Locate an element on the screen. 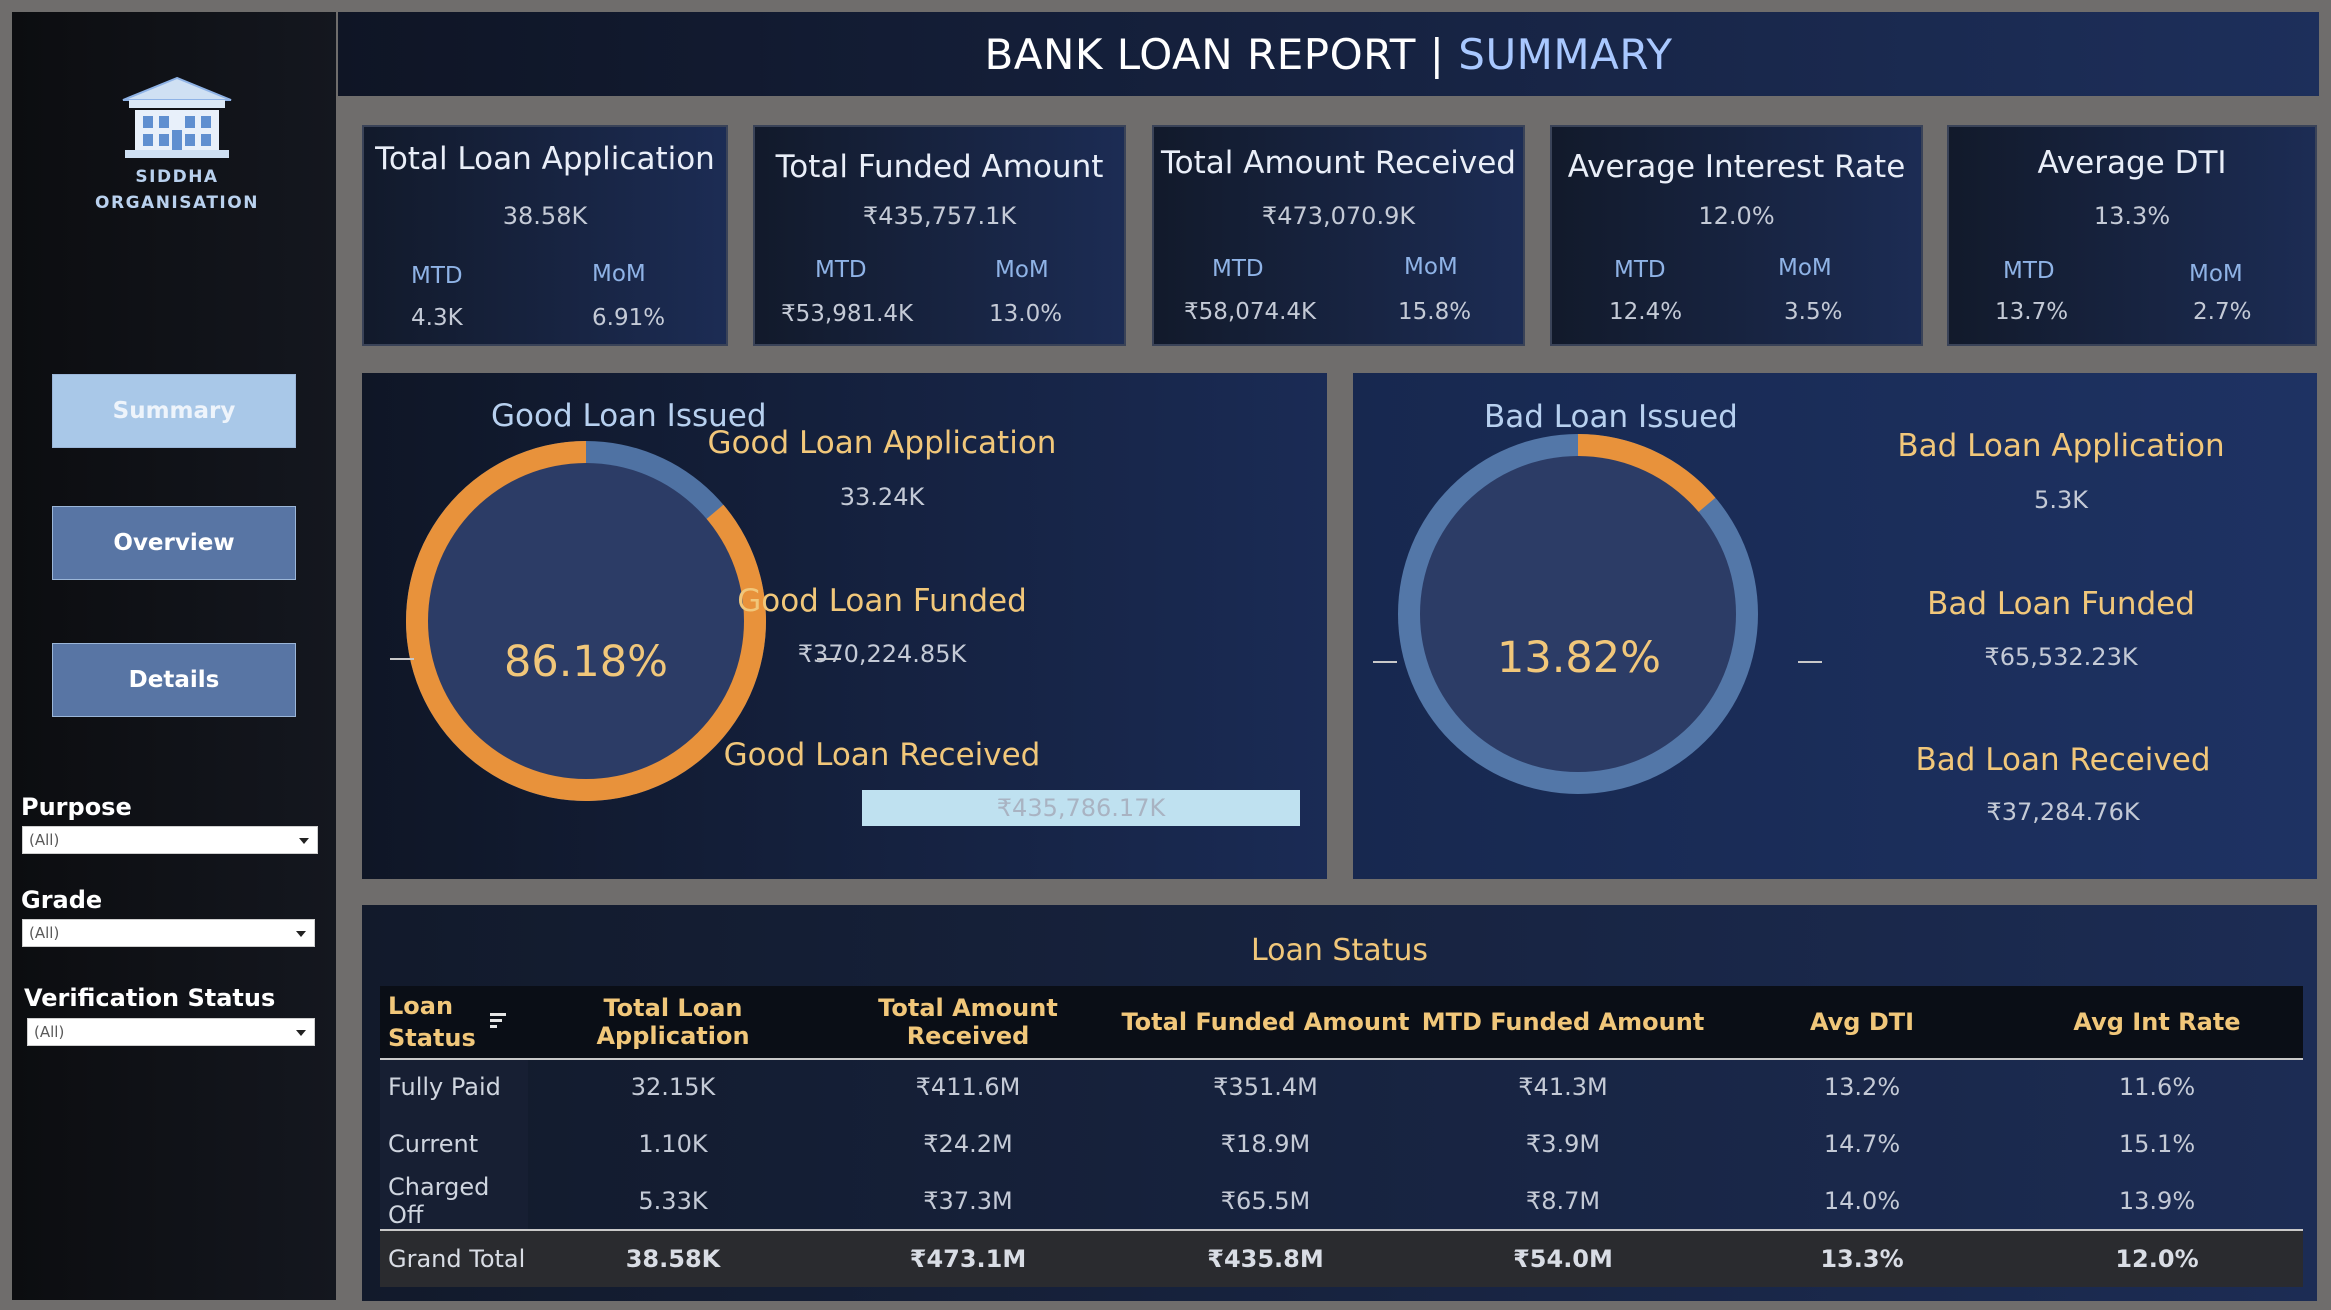  grade-filter-label: Grade is located at coordinates (62, 900).